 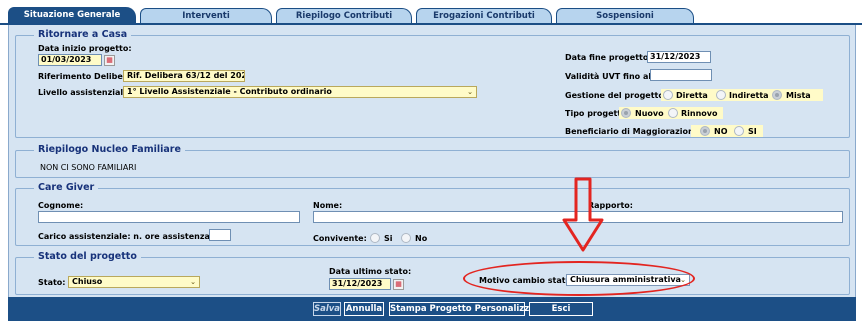 I want to click on data-ultimo-stato-label: Data ultimo stato:, so click(x=370, y=271).